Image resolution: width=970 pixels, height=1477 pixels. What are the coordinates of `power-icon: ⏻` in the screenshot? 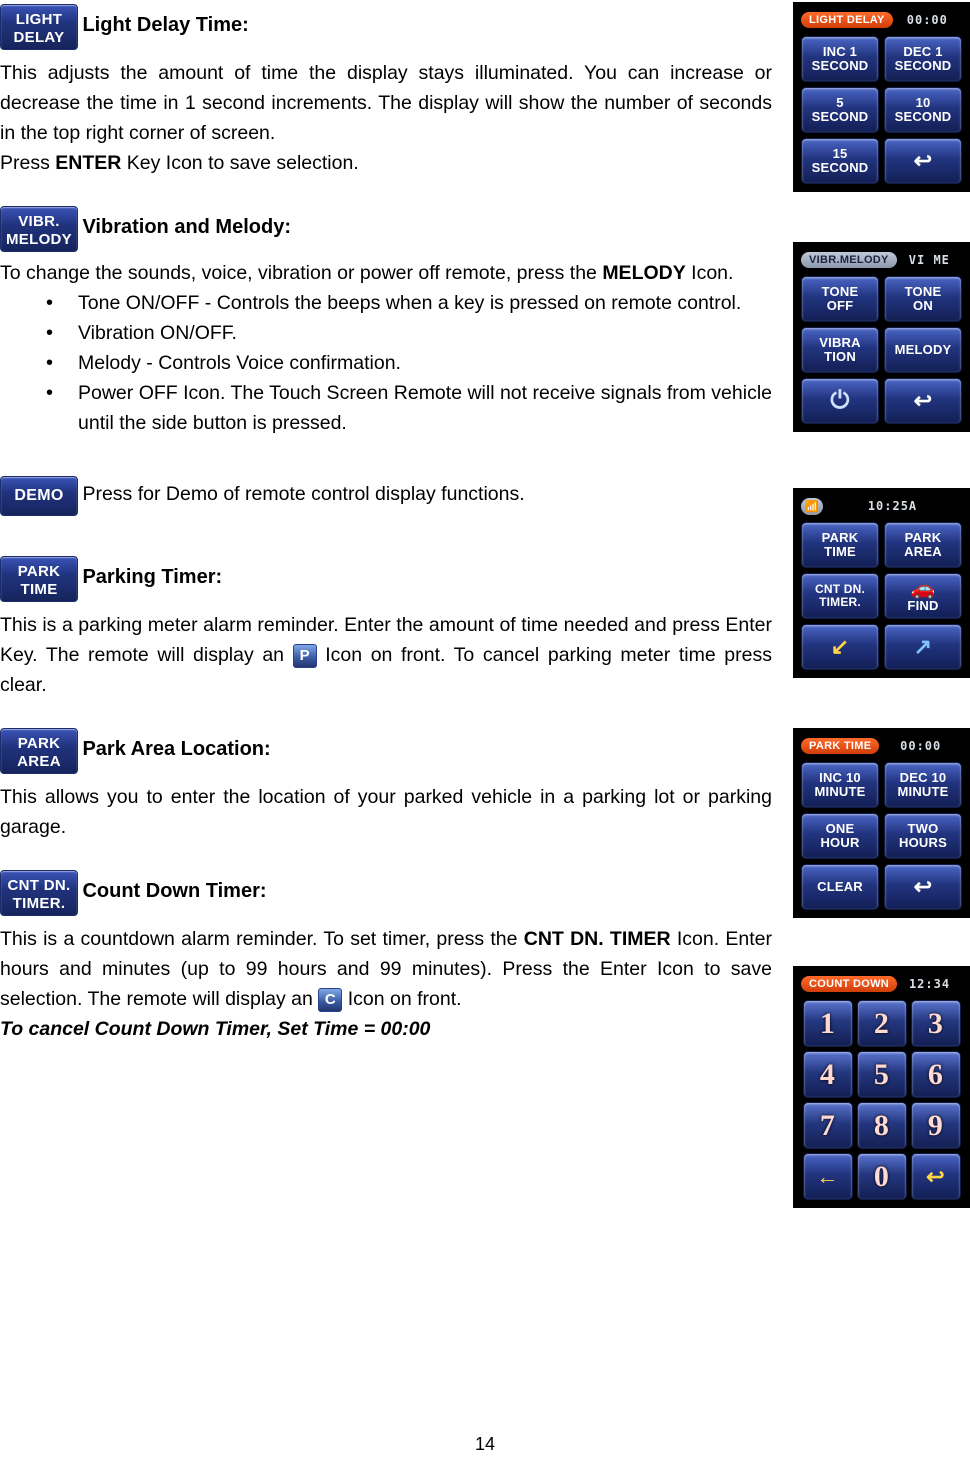 It's located at (840, 400).